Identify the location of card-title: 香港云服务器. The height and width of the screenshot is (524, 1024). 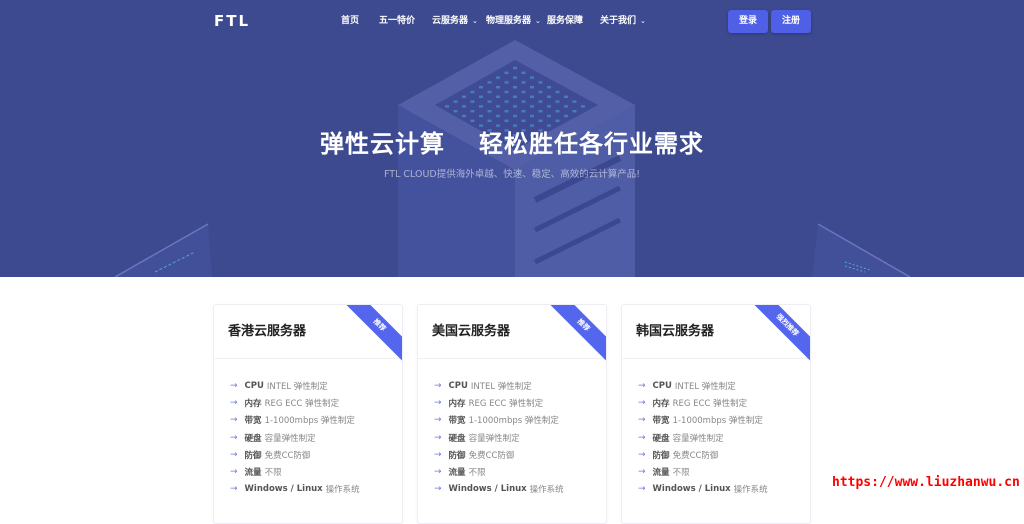
(267, 331).